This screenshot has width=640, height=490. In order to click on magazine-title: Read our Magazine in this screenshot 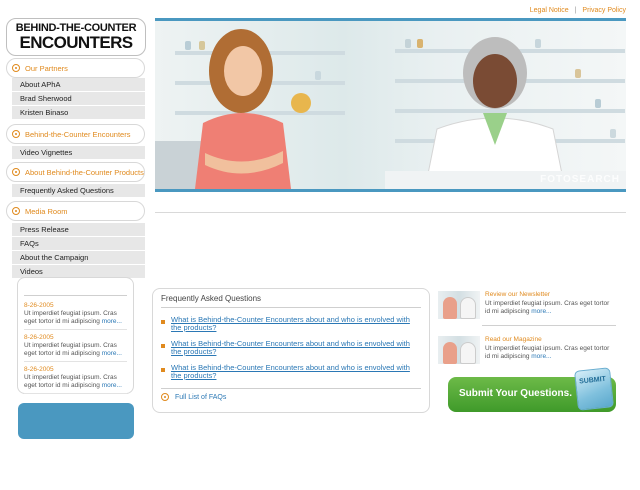, I will do `click(513, 340)`.